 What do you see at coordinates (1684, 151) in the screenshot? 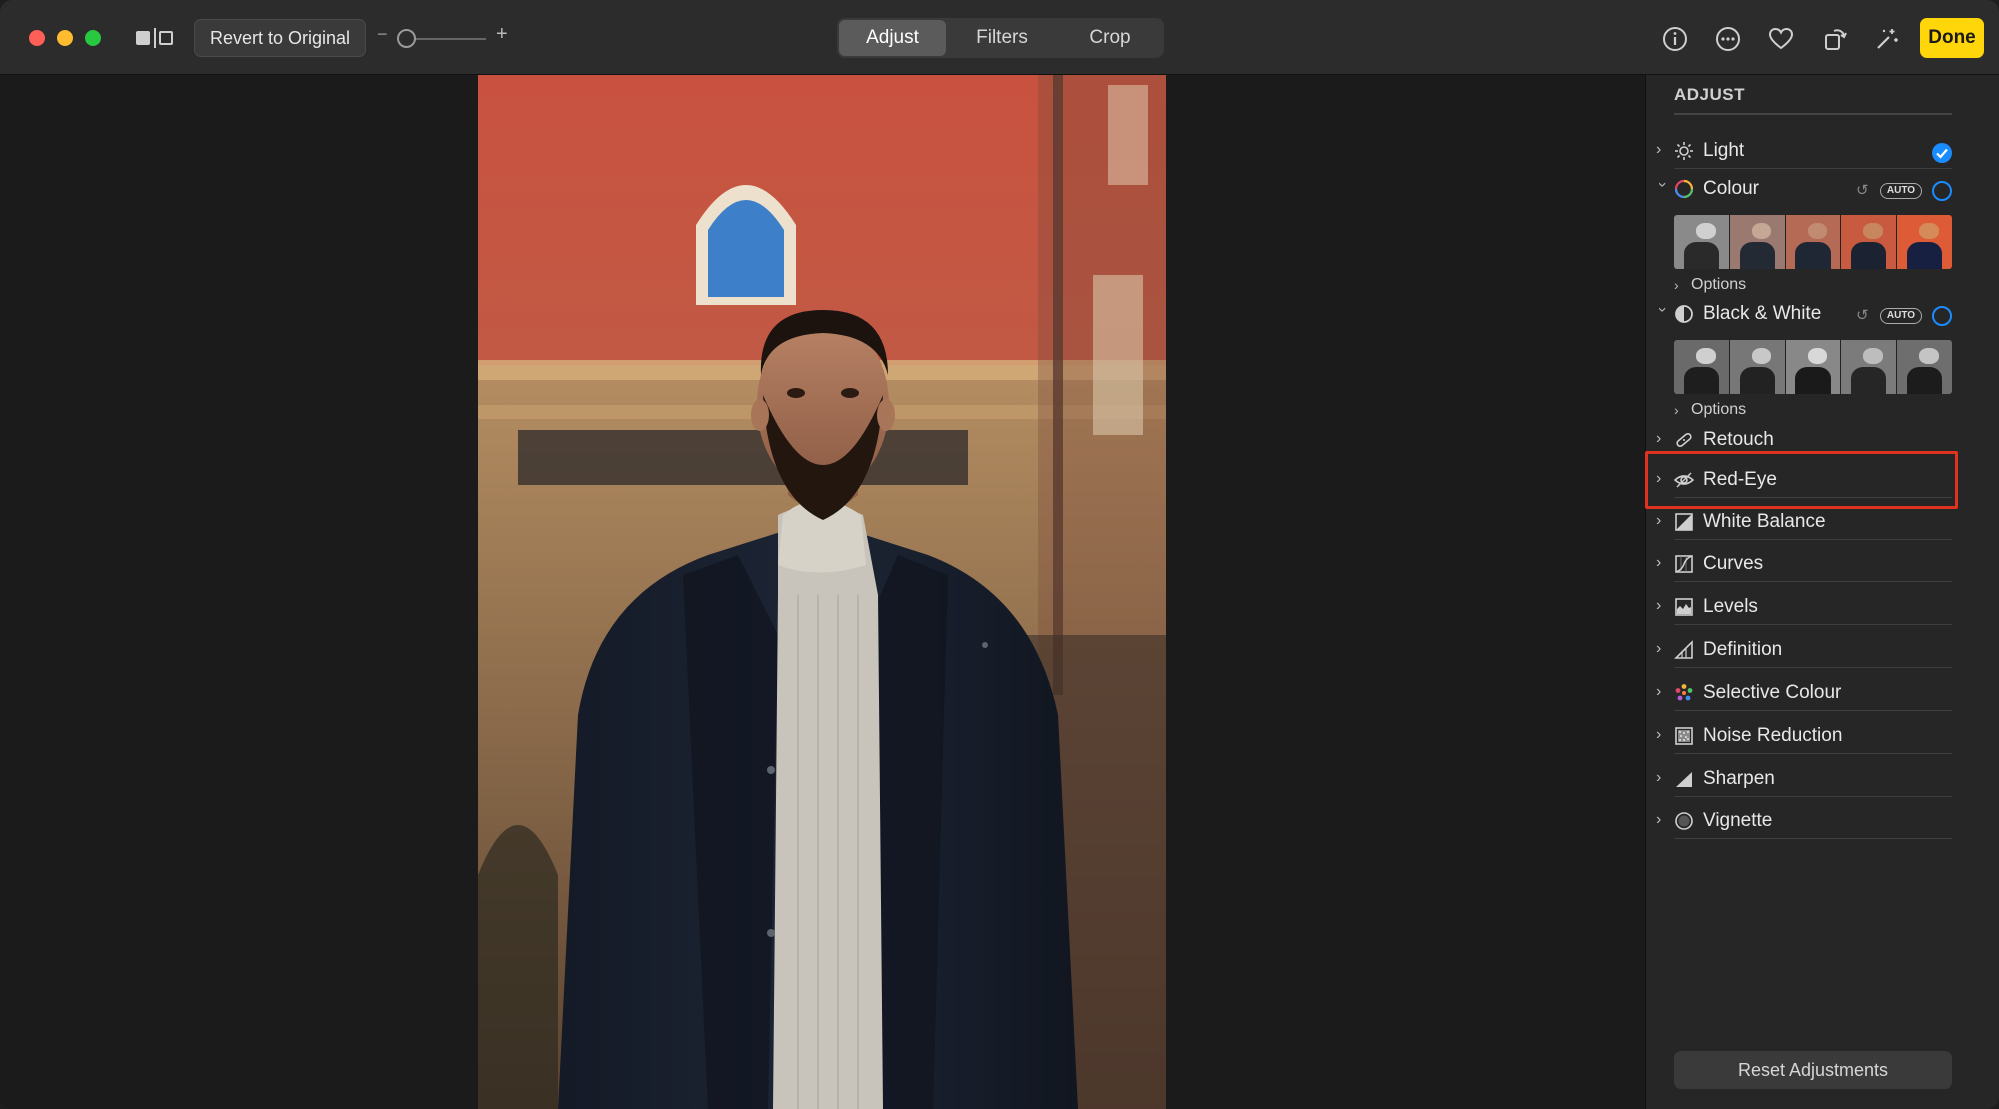
I see `sun-icon` at bounding box center [1684, 151].